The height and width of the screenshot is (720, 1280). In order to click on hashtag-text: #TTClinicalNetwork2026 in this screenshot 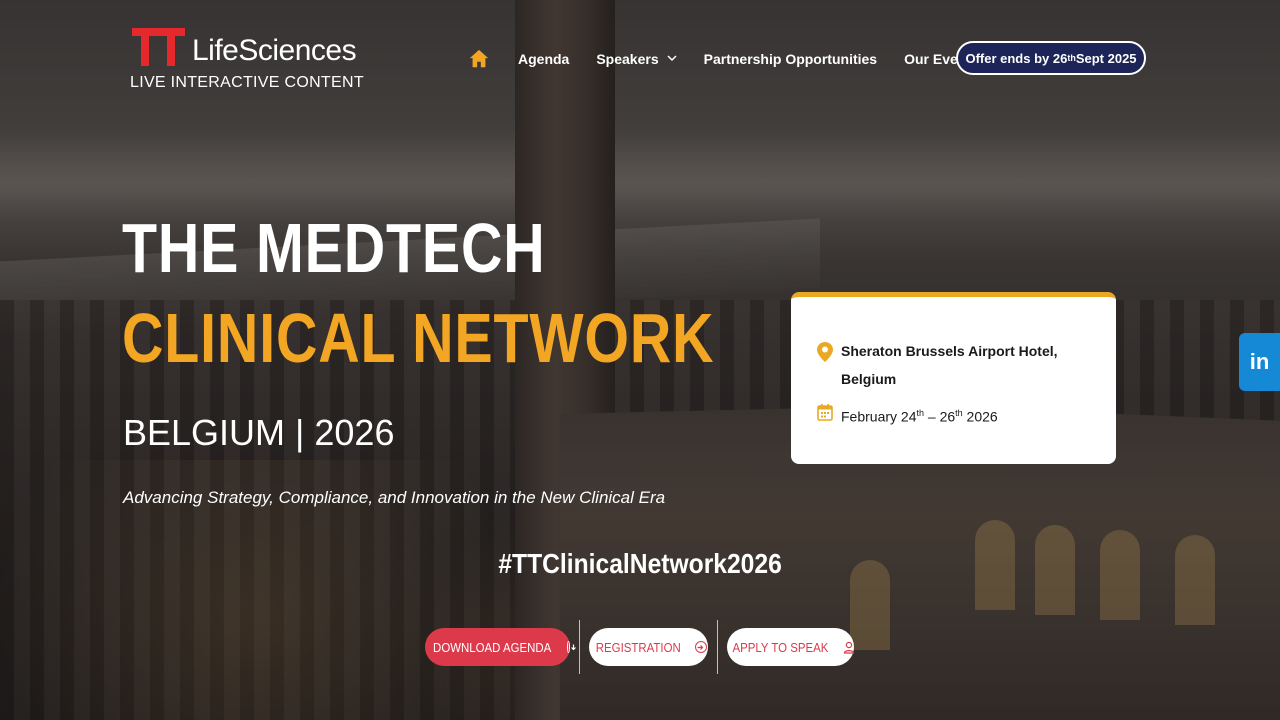, I will do `click(640, 563)`.